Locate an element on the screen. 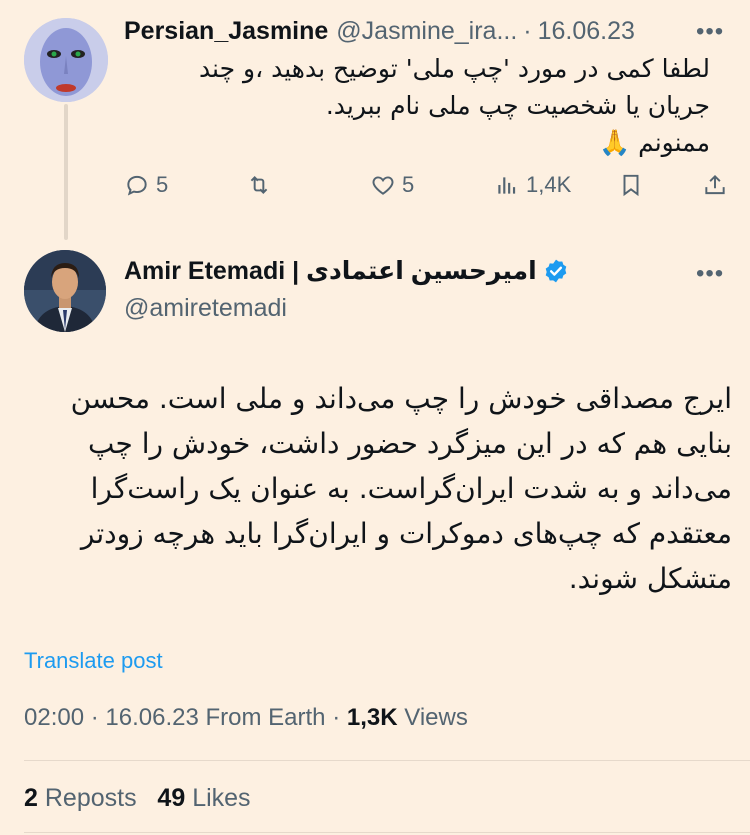 This screenshot has width=750, height=835. reposts-label: Reposts is located at coordinates (90, 798).